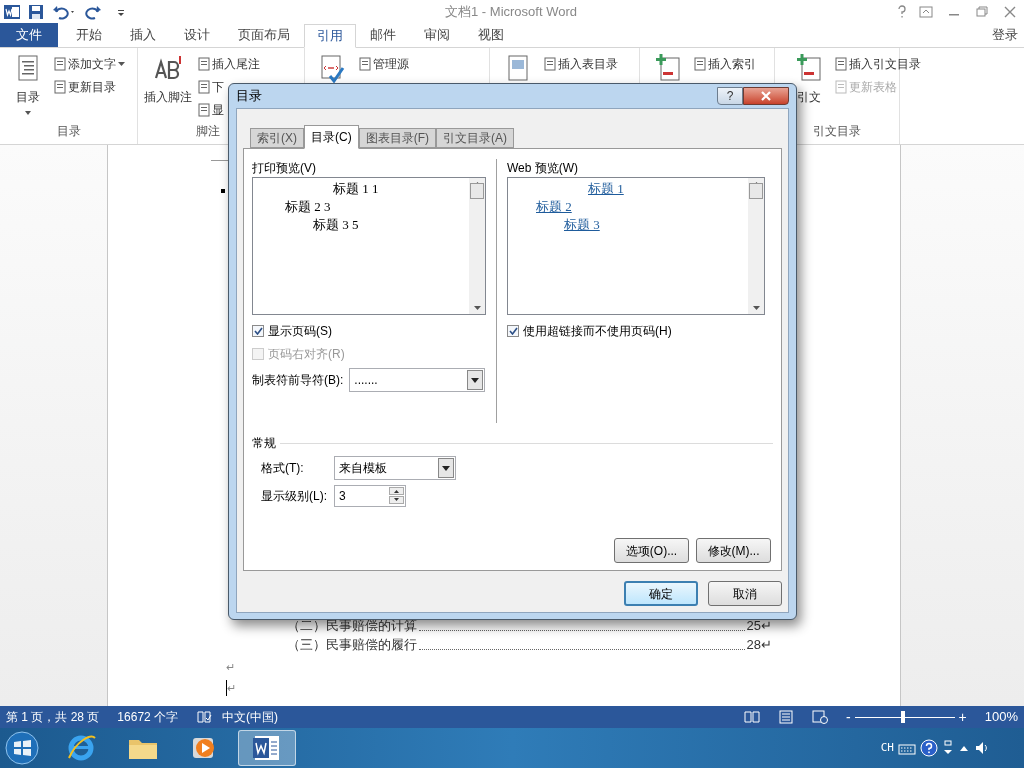 This screenshot has width=1024, height=768. Describe the element at coordinates (352, 644) in the screenshot. I see `toc-entry: （三）民事赔偿的履行` at that location.